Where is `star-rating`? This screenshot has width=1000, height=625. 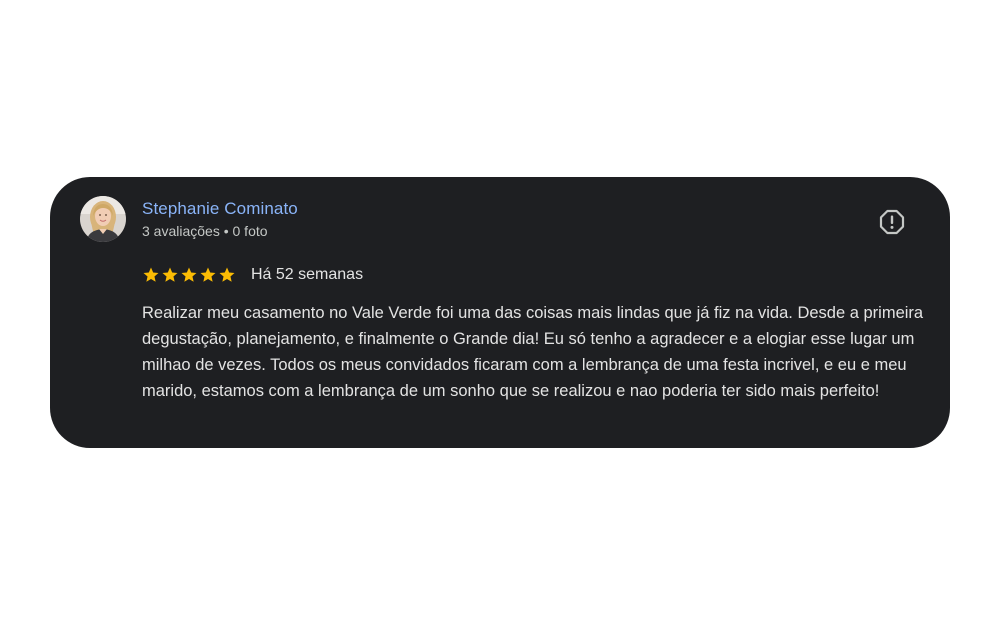
star-rating is located at coordinates (189, 275).